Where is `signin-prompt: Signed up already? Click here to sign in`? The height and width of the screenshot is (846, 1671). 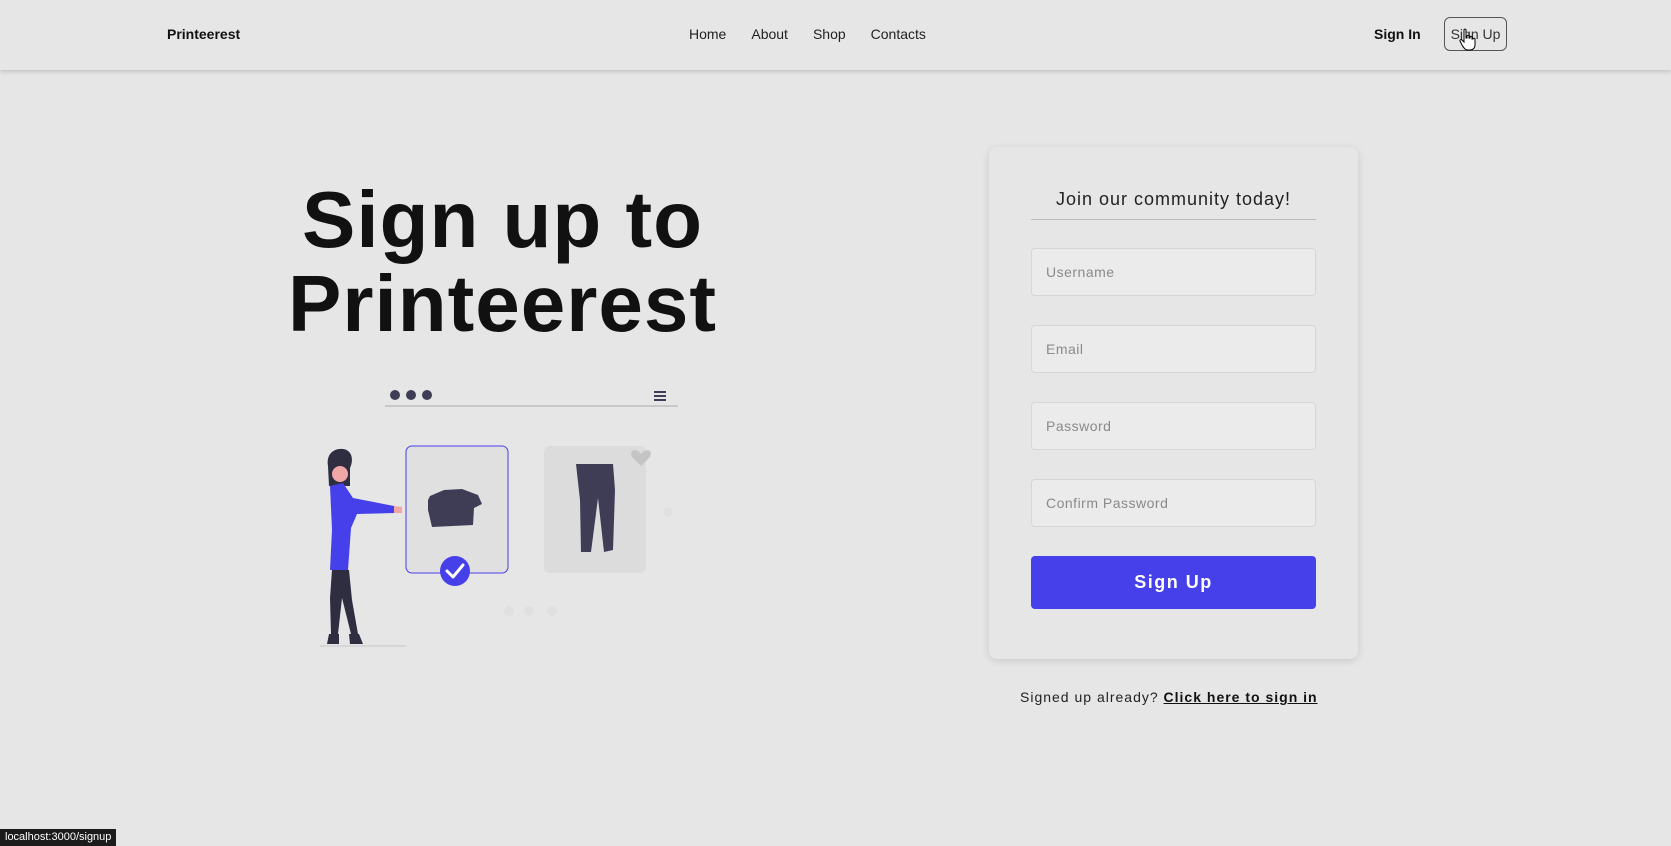 signin-prompt: Signed up already? Click here to sign in is located at coordinates (1169, 697).